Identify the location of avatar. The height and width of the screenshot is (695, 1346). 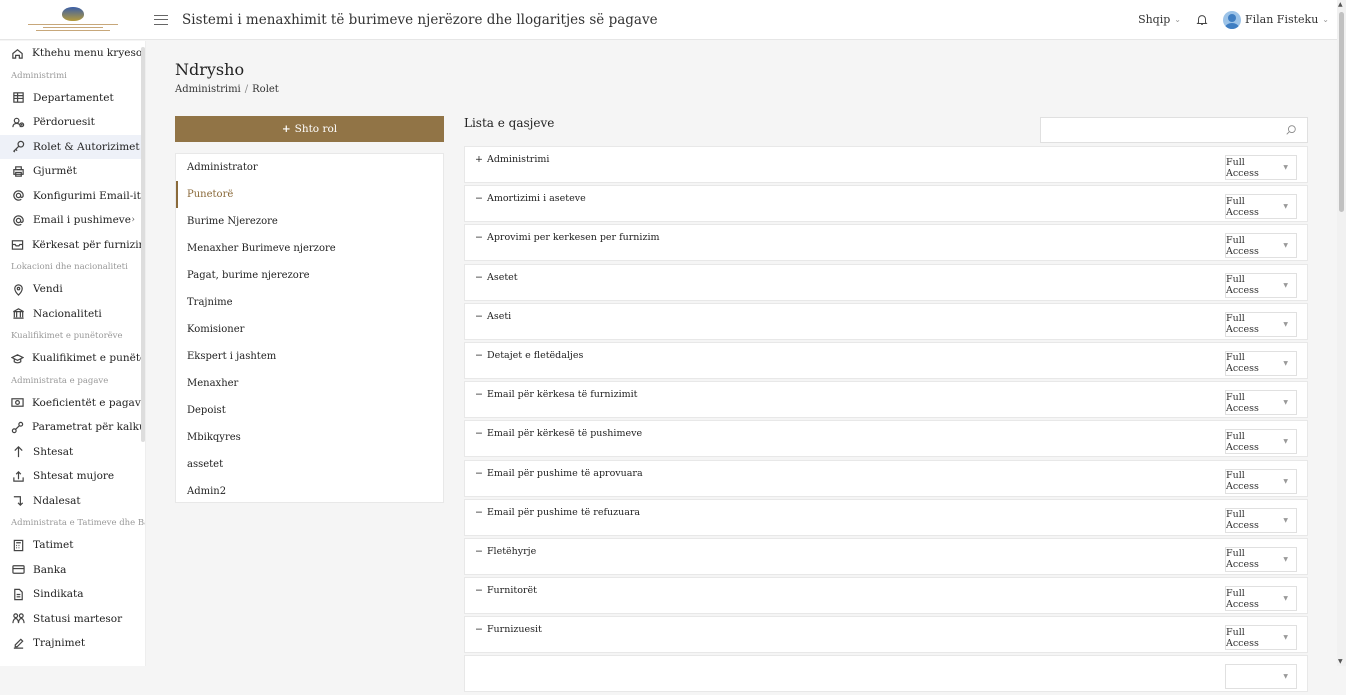
(1232, 19).